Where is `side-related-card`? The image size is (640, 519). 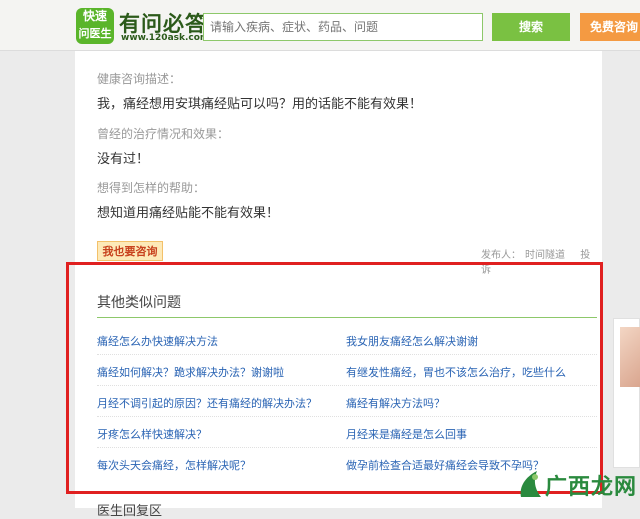 side-related-card is located at coordinates (626, 393).